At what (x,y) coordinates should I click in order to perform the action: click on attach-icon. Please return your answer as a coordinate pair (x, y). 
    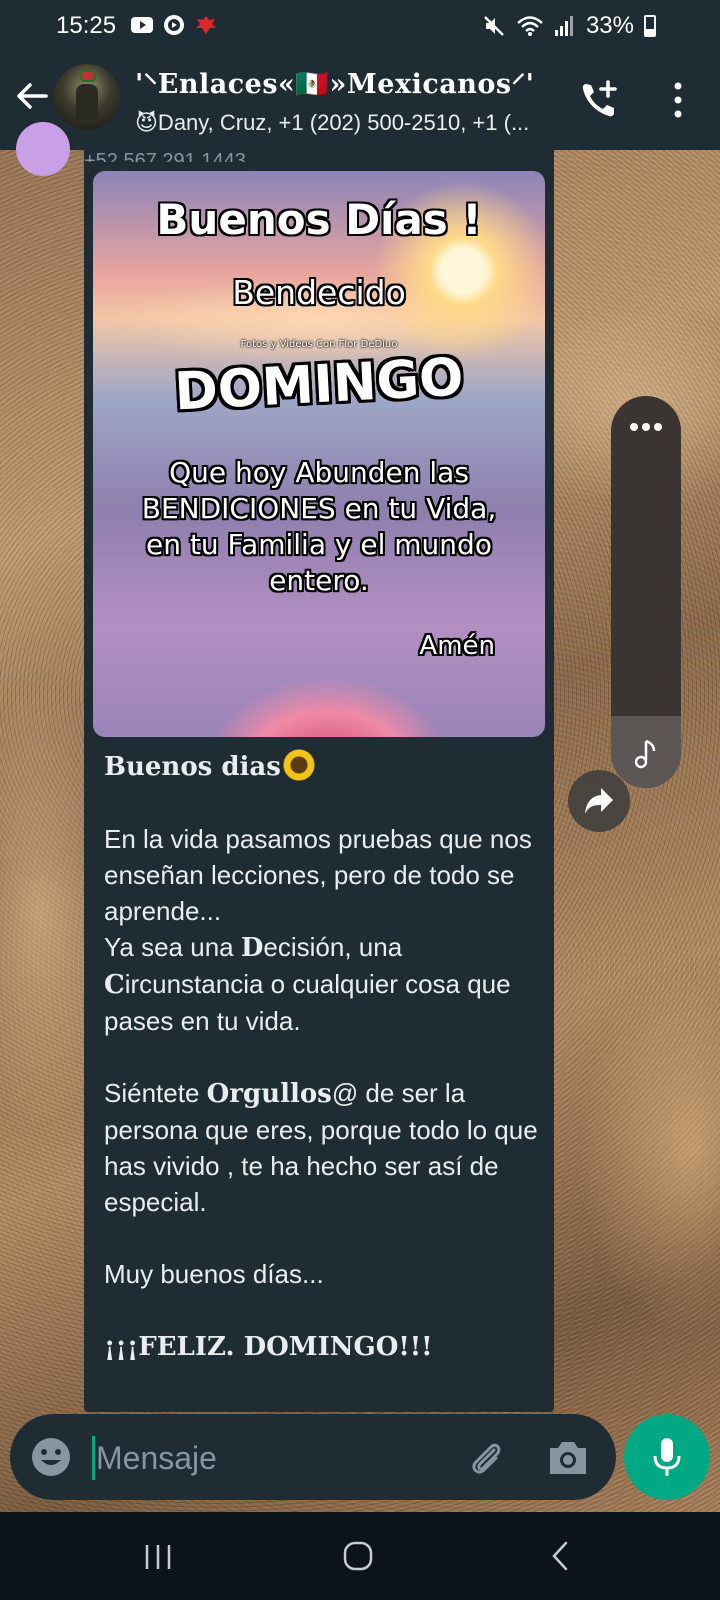
    Looking at the image, I should click on (486, 1458).